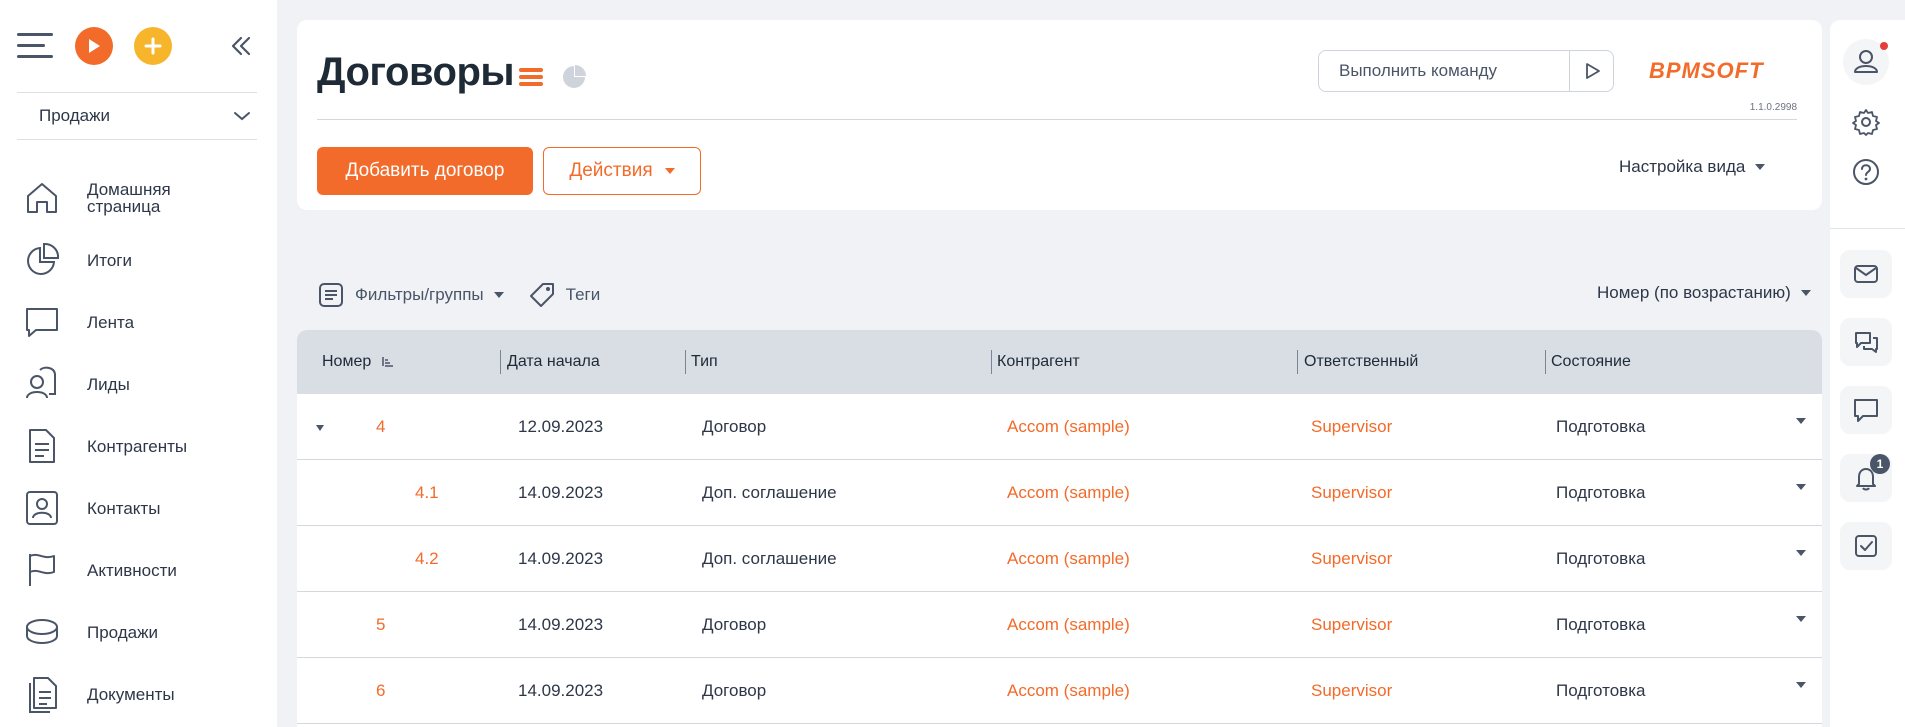 Image resolution: width=1905 pixels, height=727 pixels. What do you see at coordinates (380, 427) in the screenshot?
I see `cell-number: 4` at bounding box center [380, 427].